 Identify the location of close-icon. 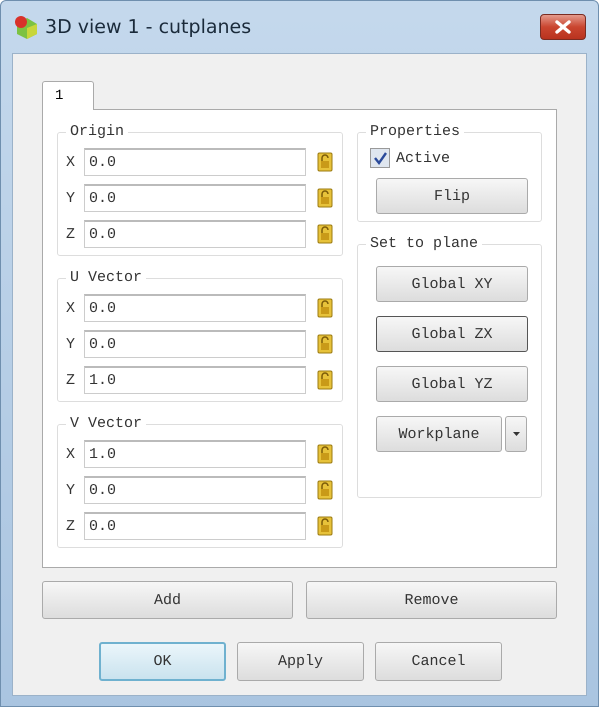
(563, 27).